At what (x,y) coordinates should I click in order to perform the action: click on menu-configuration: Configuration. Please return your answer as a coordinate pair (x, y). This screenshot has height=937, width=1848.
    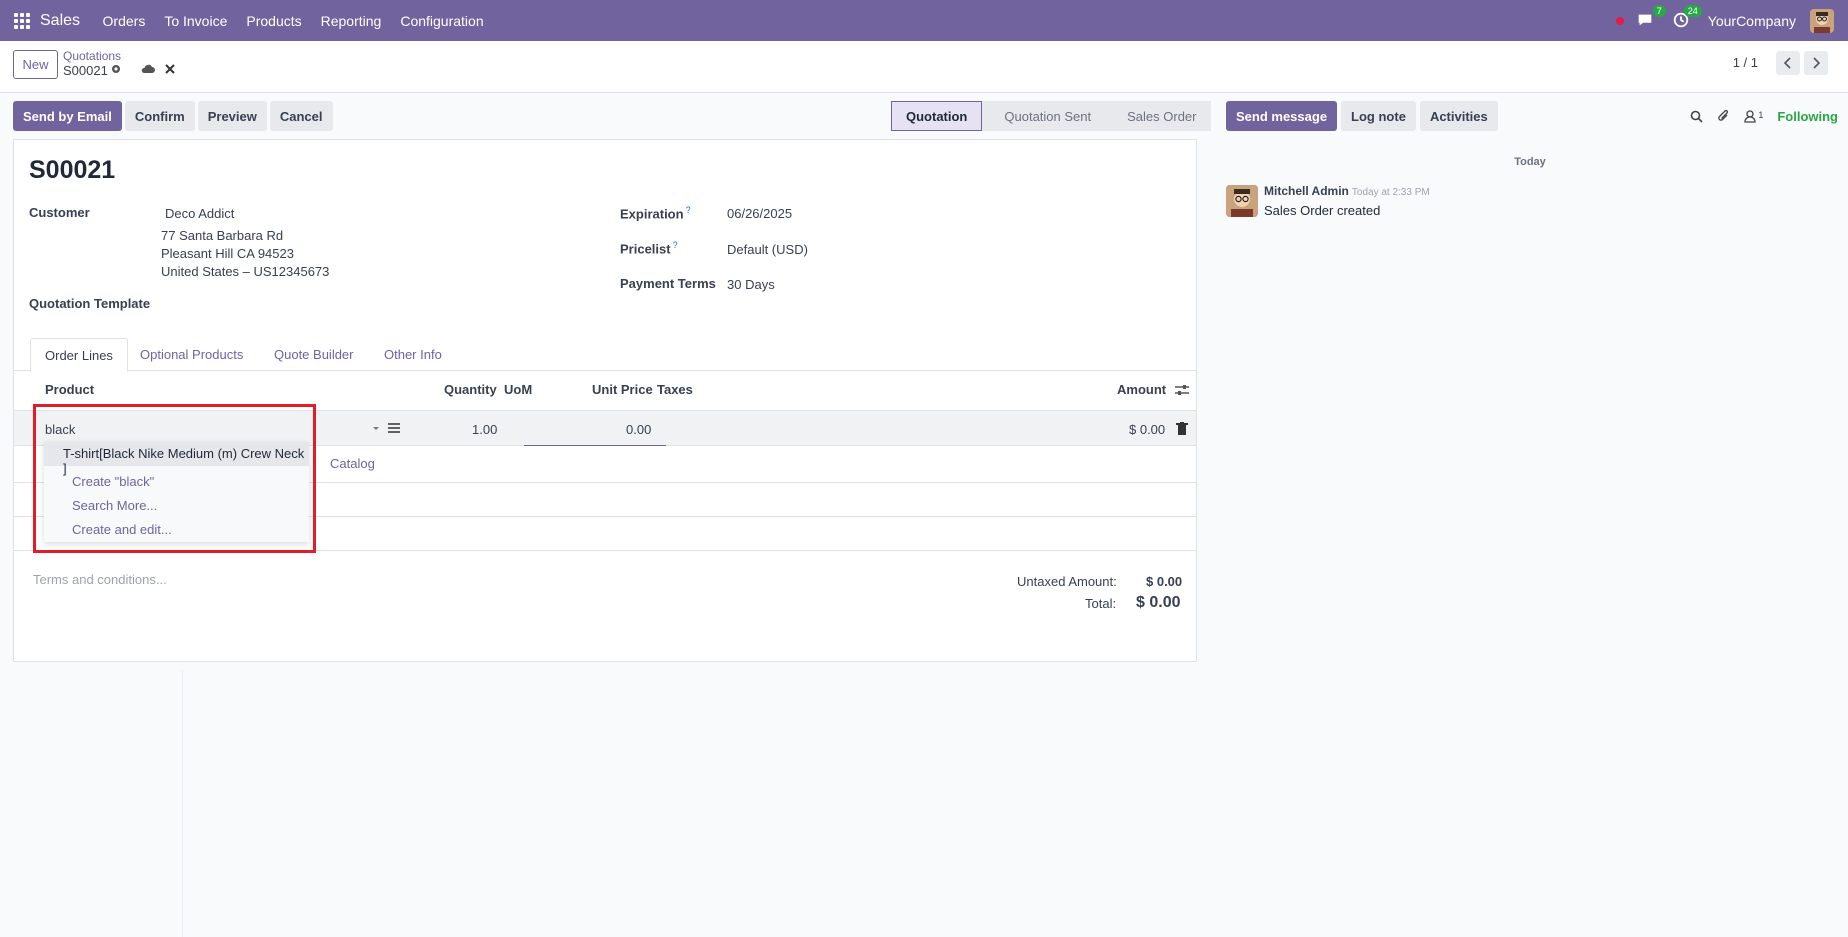
    Looking at the image, I should click on (442, 21).